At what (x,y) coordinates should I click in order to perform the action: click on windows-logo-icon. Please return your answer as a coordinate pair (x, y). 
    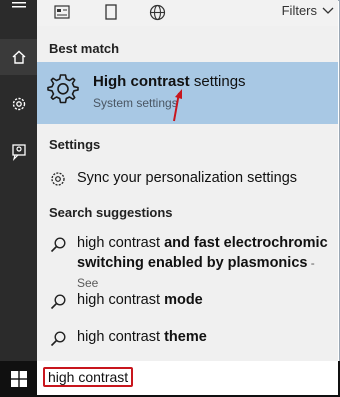
    Looking at the image, I should click on (18, 379).